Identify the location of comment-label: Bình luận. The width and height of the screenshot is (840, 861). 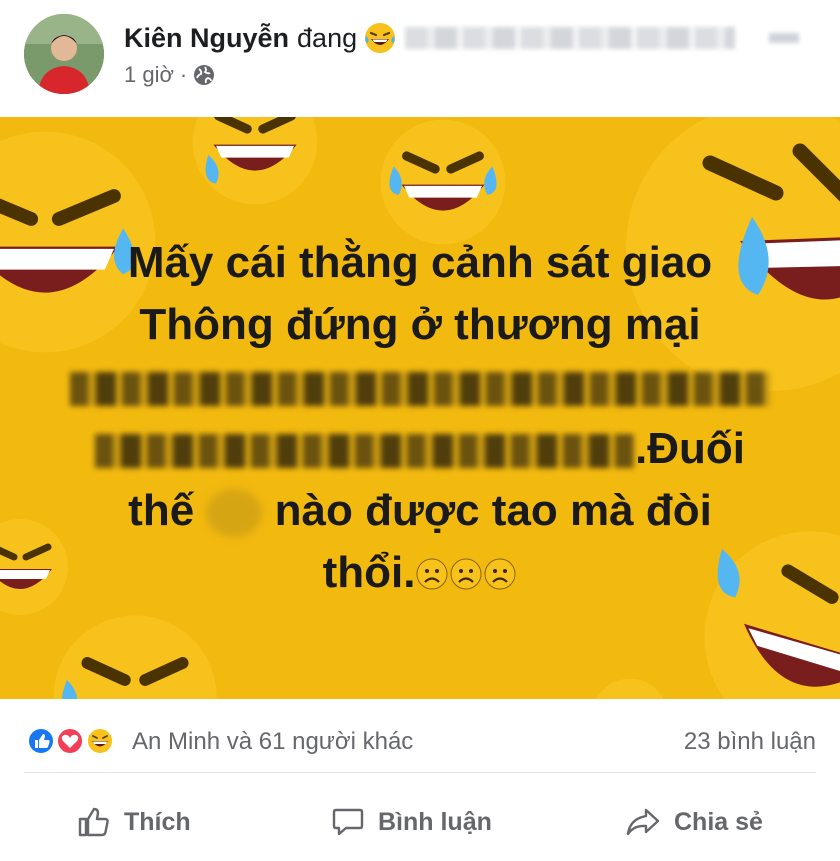
(435, 821).